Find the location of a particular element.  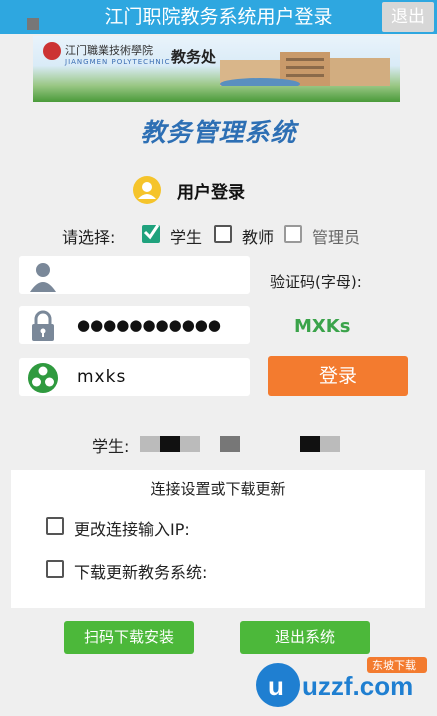

download-update-checkbox is located at coordinates (55, 569).